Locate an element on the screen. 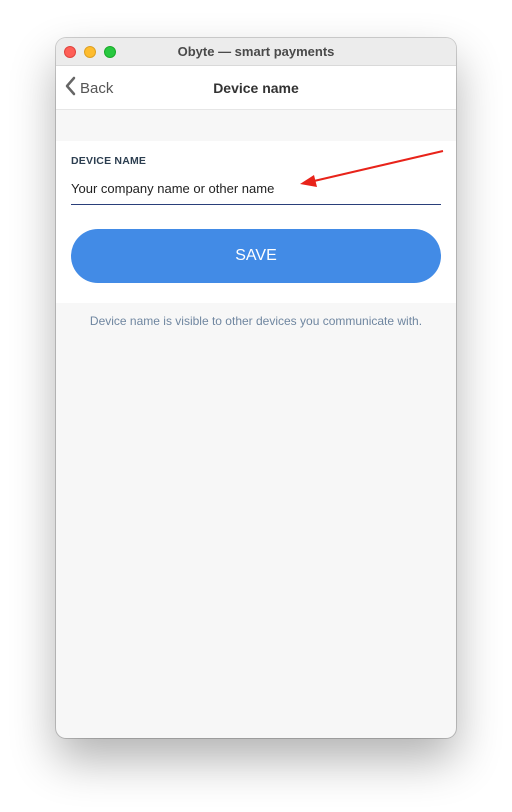  device-name-label: DEVICE NAME is located at coordinates (109, 161).